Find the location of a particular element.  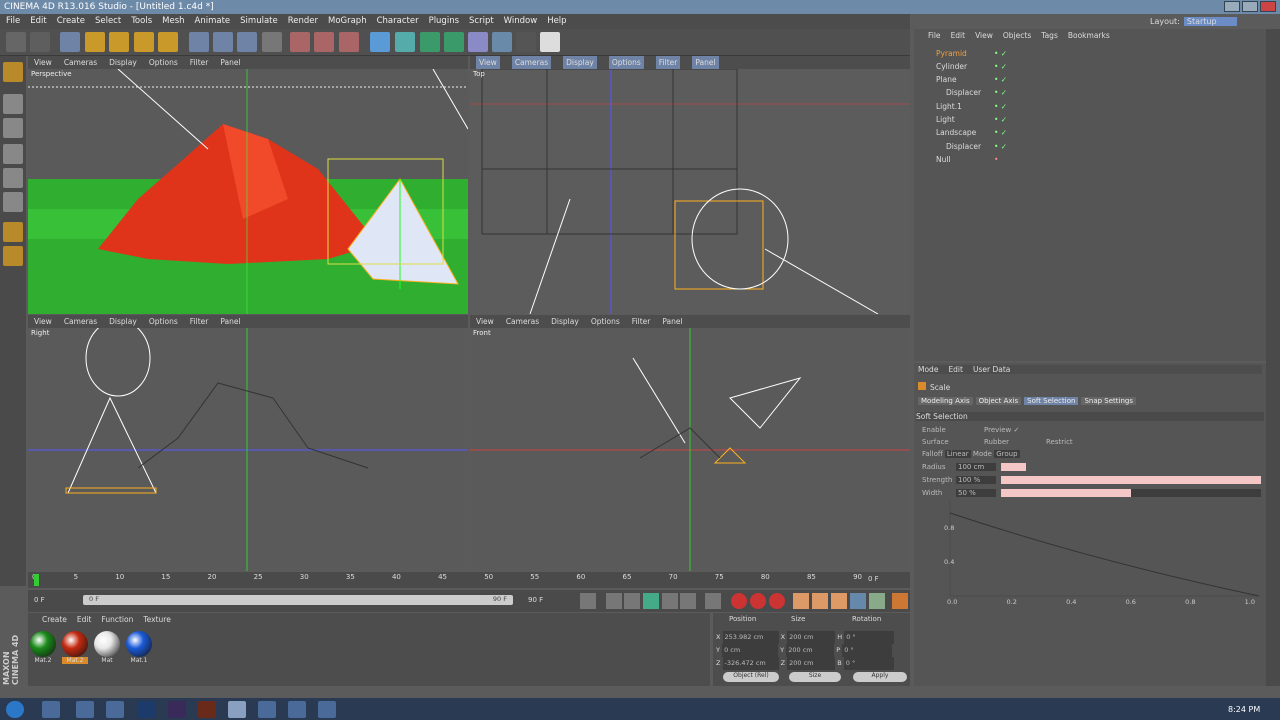

autokey-icon is located at coordinates (758, 601).